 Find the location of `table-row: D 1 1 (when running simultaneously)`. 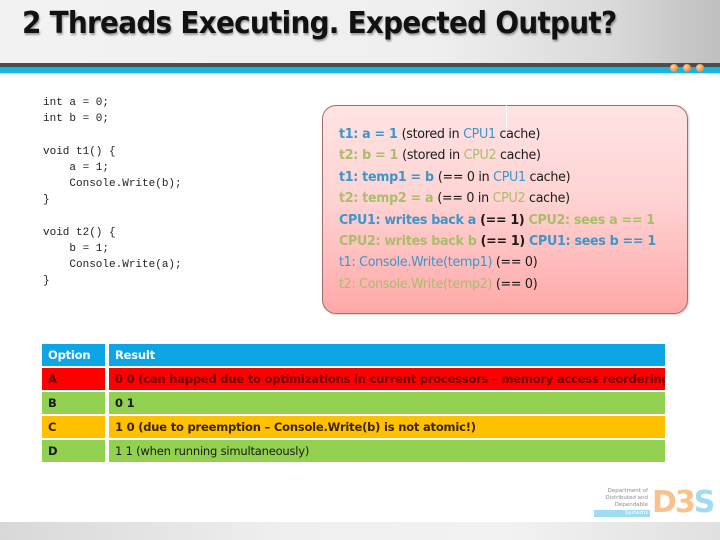

table-row: D 1 1 (when running simultaneously) is located at coordinates (353, 451).